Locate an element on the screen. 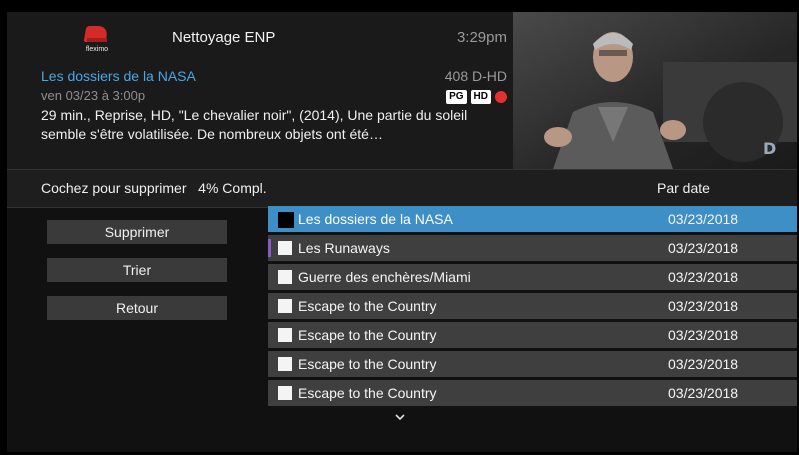 This screenshot has width=799, height=455. status-marker is located at coordinates (269, 248).